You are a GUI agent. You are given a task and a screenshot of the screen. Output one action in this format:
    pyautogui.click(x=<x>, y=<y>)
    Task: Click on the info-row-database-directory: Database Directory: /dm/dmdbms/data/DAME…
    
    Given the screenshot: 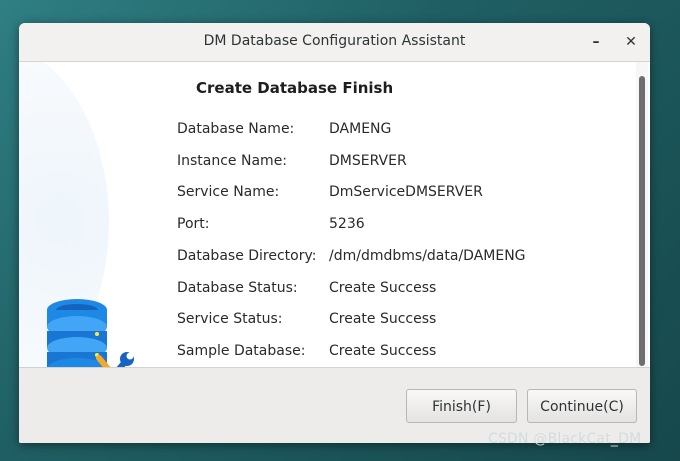 What is the action you would take?
    pyautogui.click(x=387, y=258)
    